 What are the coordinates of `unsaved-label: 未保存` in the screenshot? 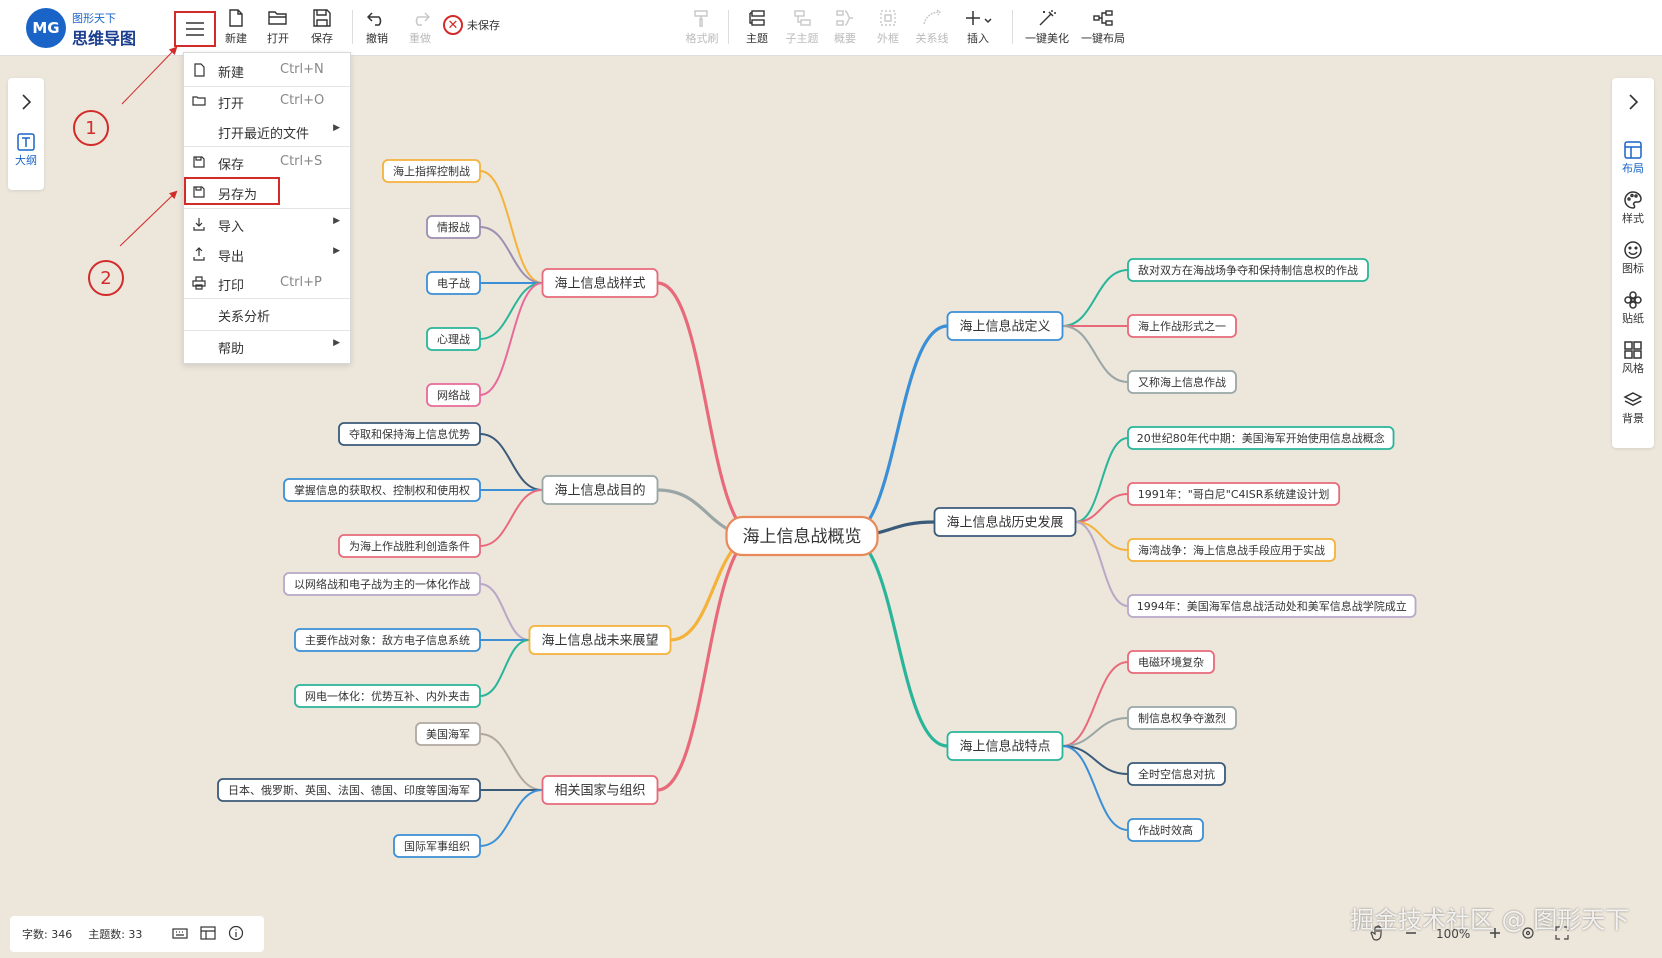 It's located at (483, 25).